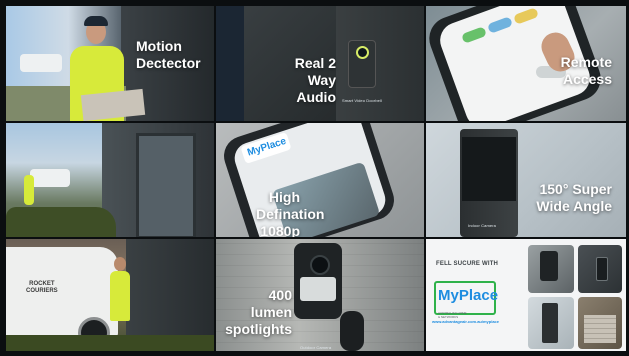 The width and height of the screenshot is (629, 356). Describe the element at coordinates (168, 54) in the screenshot. I see `caption-motion: Motion Dectector` at that location.